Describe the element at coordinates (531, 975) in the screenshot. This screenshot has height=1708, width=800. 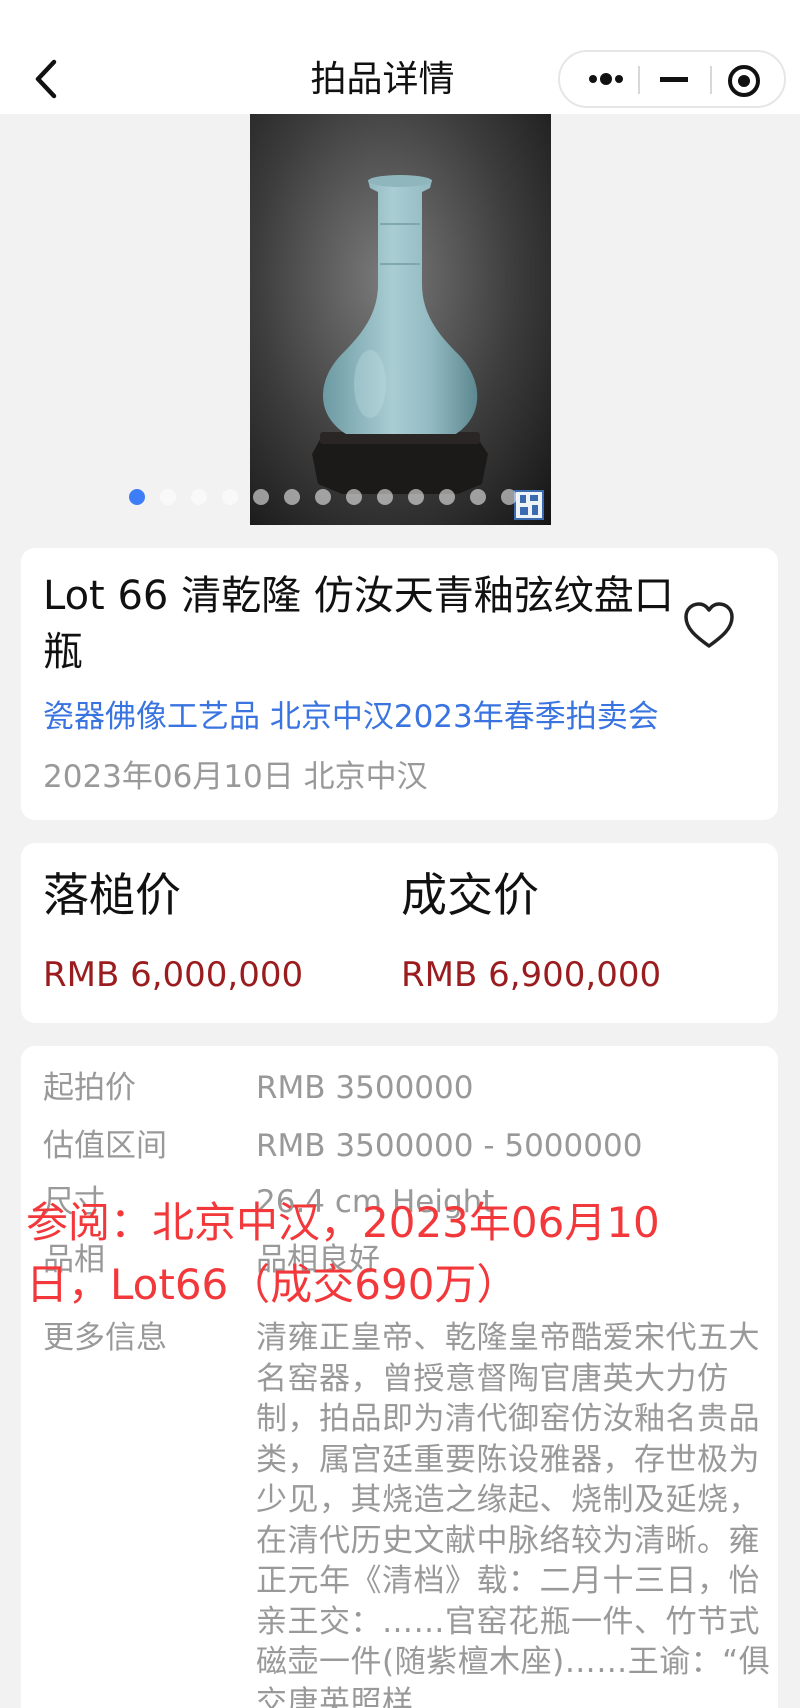
I see `sold-price-value: RMB 6,900,000` at that location.